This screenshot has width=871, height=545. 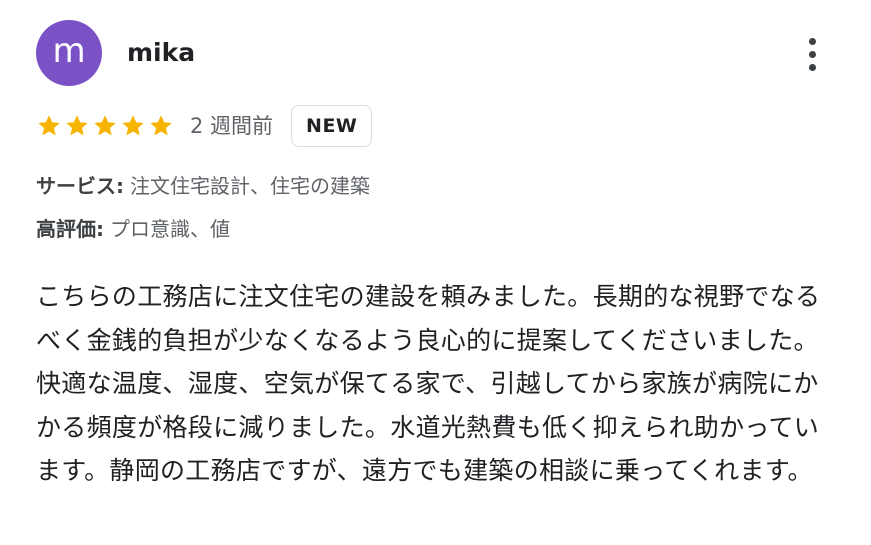 What do you see at coordinates (232, 125) in the screenshot?
I see `review-time: 2 週間前` at bounding box center [232, 125].